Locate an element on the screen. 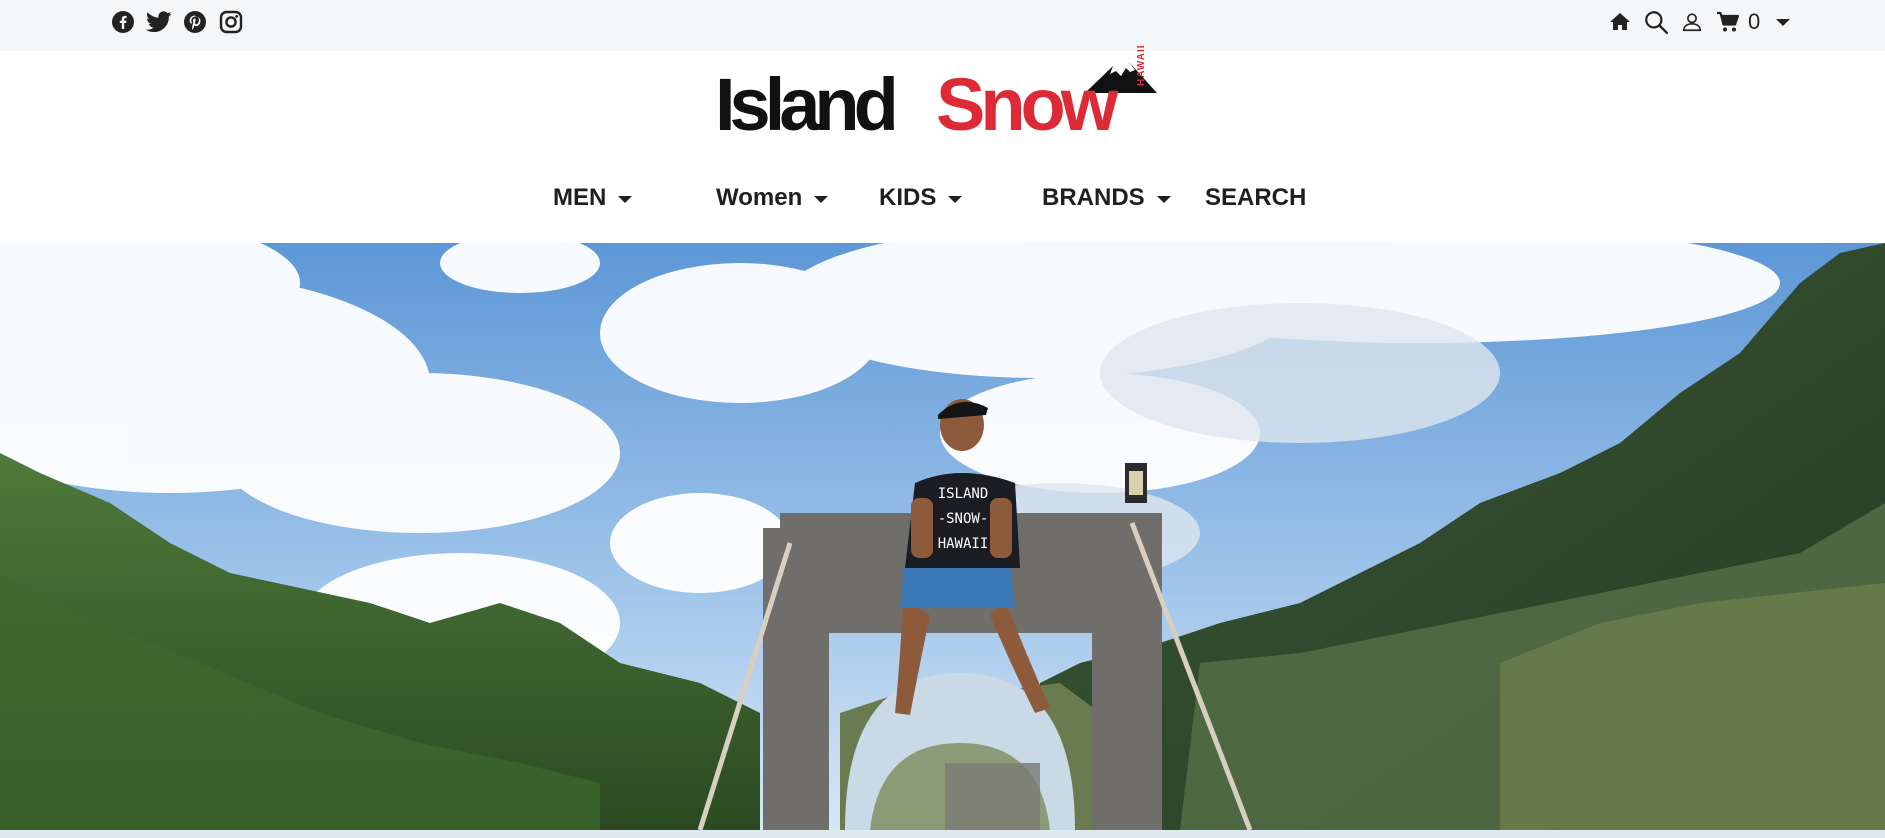  hero-bottom-edge is located at coordinates (942, 834).